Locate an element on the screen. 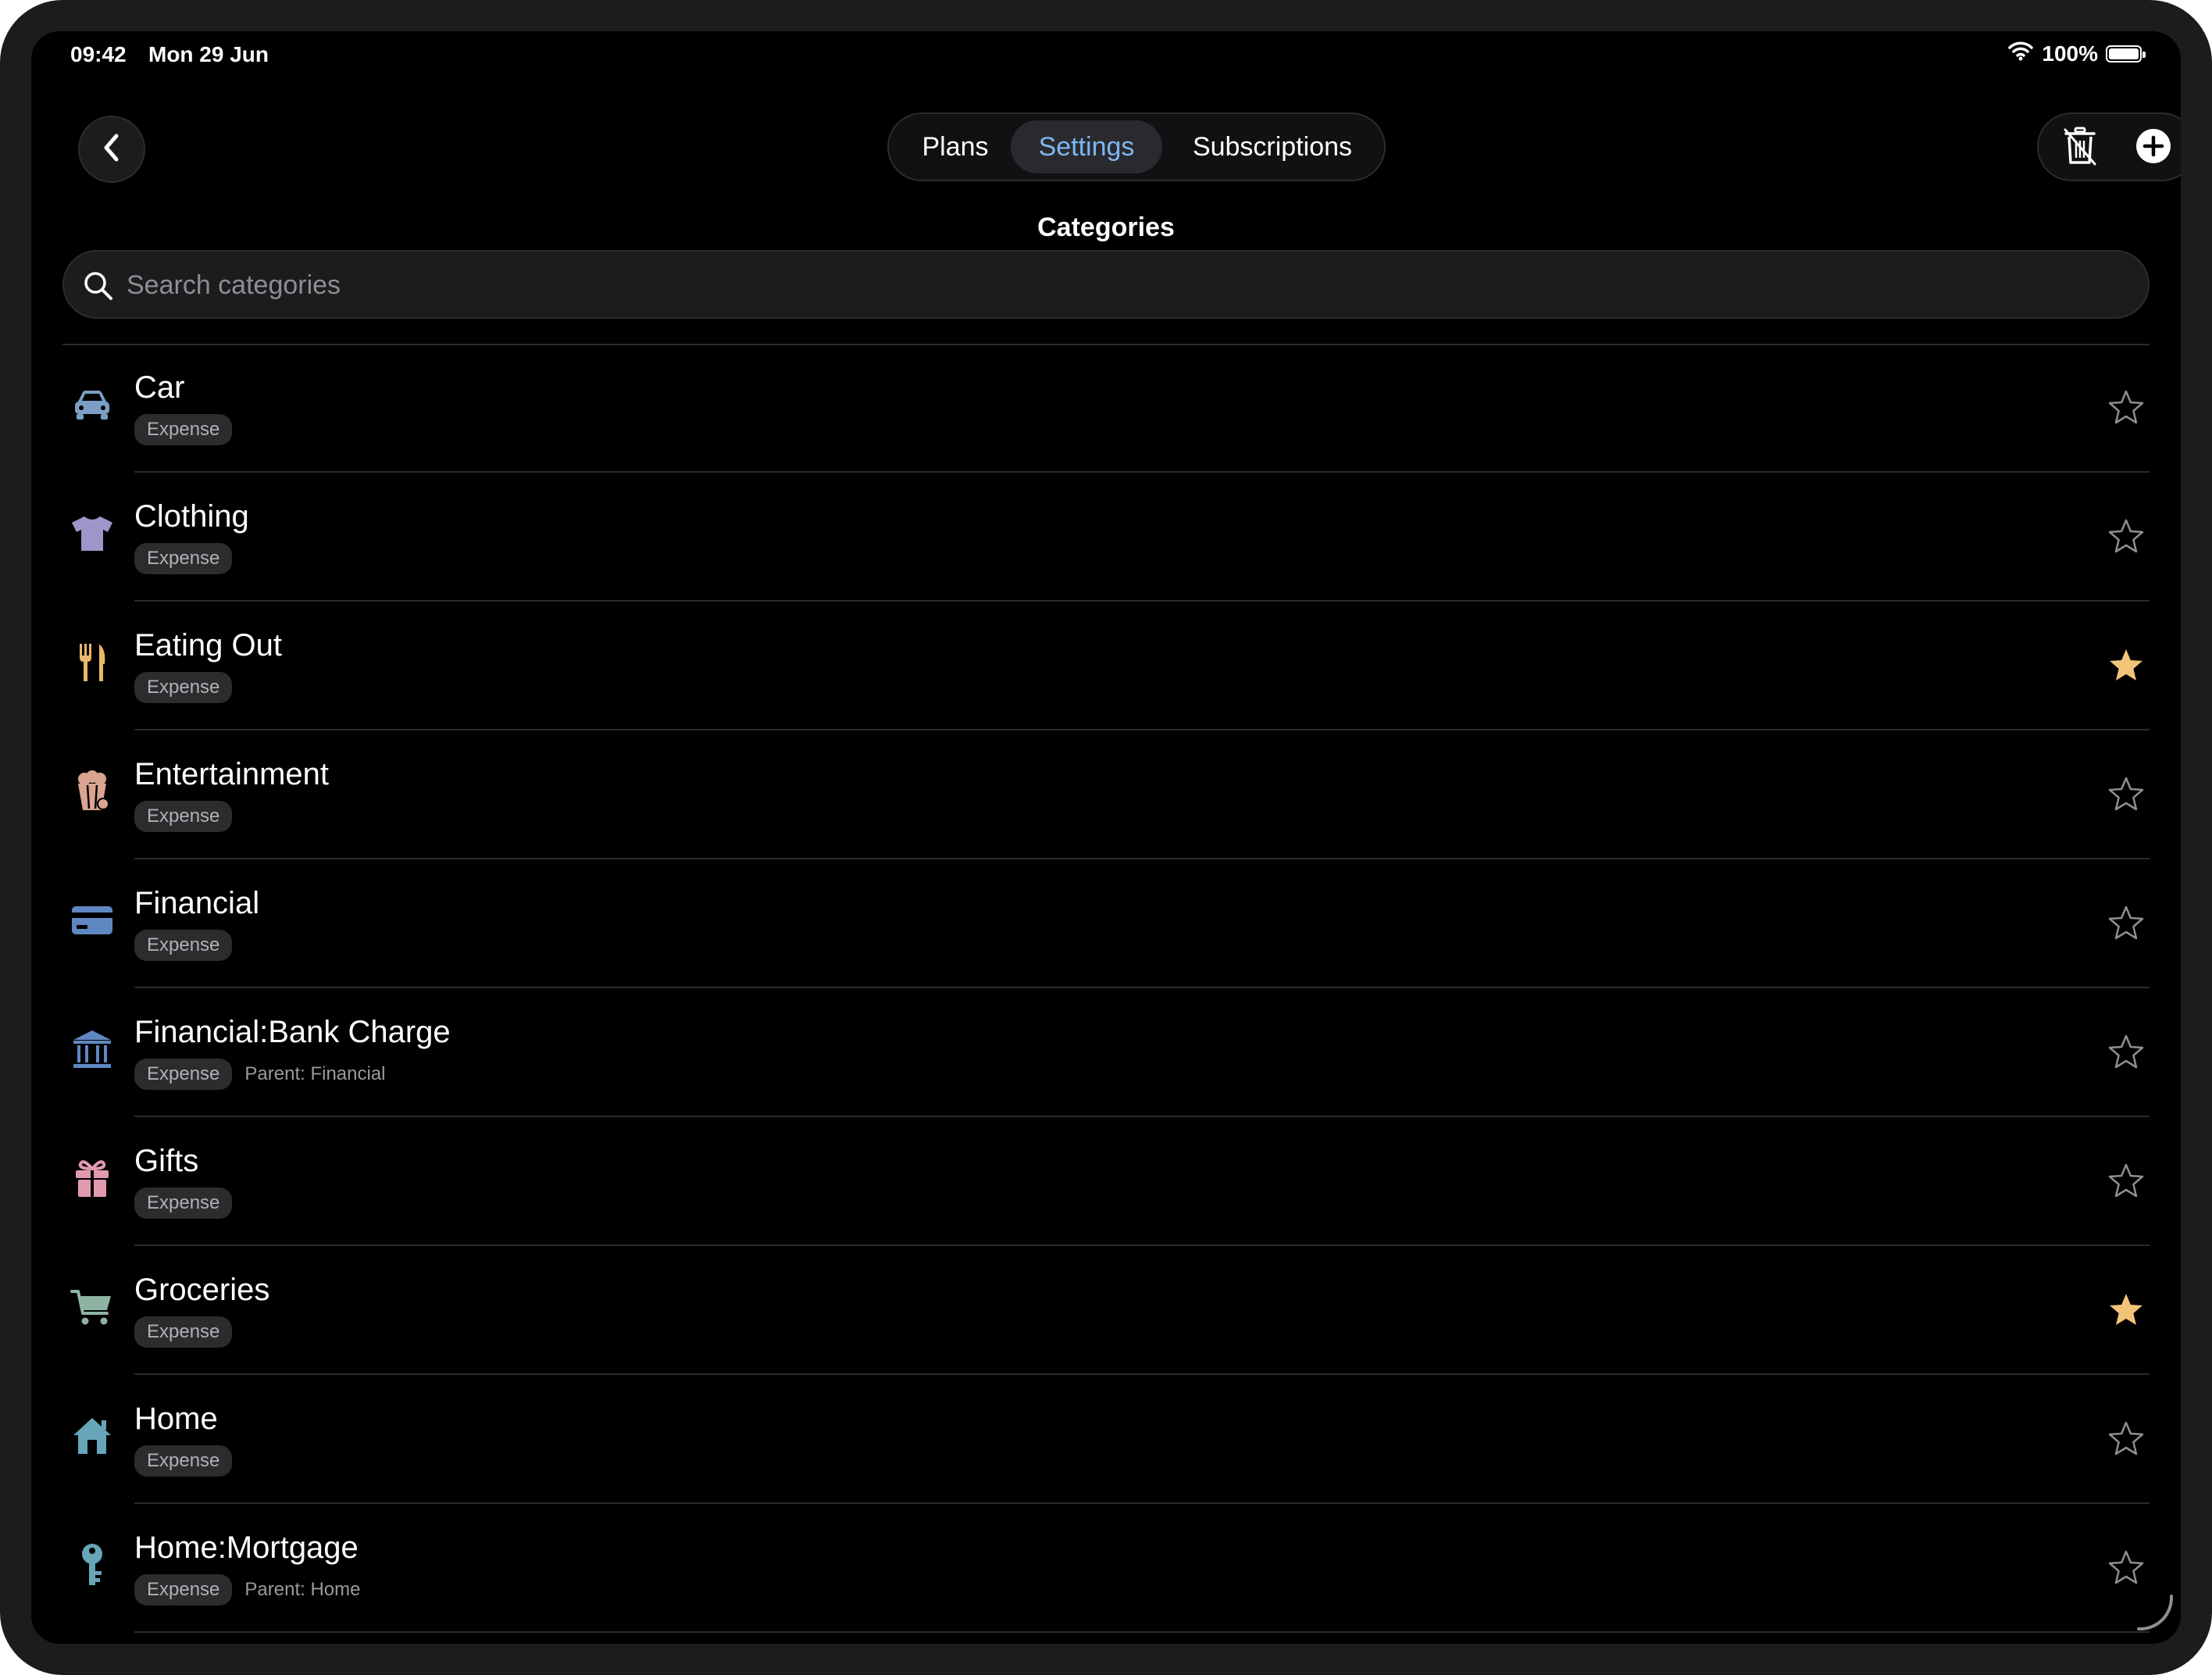 This screenshot has width=2212, height=1675. category-meta: Expense Parent: Financial is located at coordinates (260, 1074).